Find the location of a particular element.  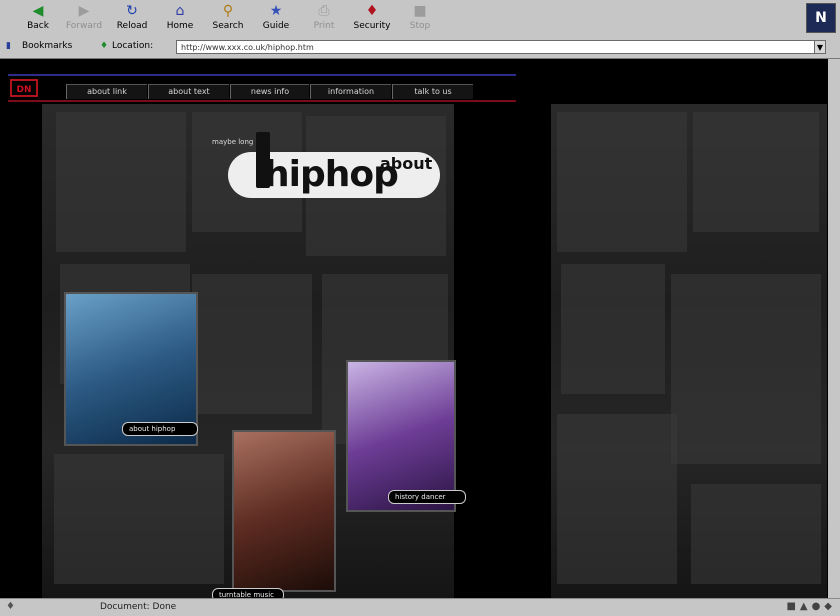

print-icon: ⎙ is located at coordinates (324, 11).